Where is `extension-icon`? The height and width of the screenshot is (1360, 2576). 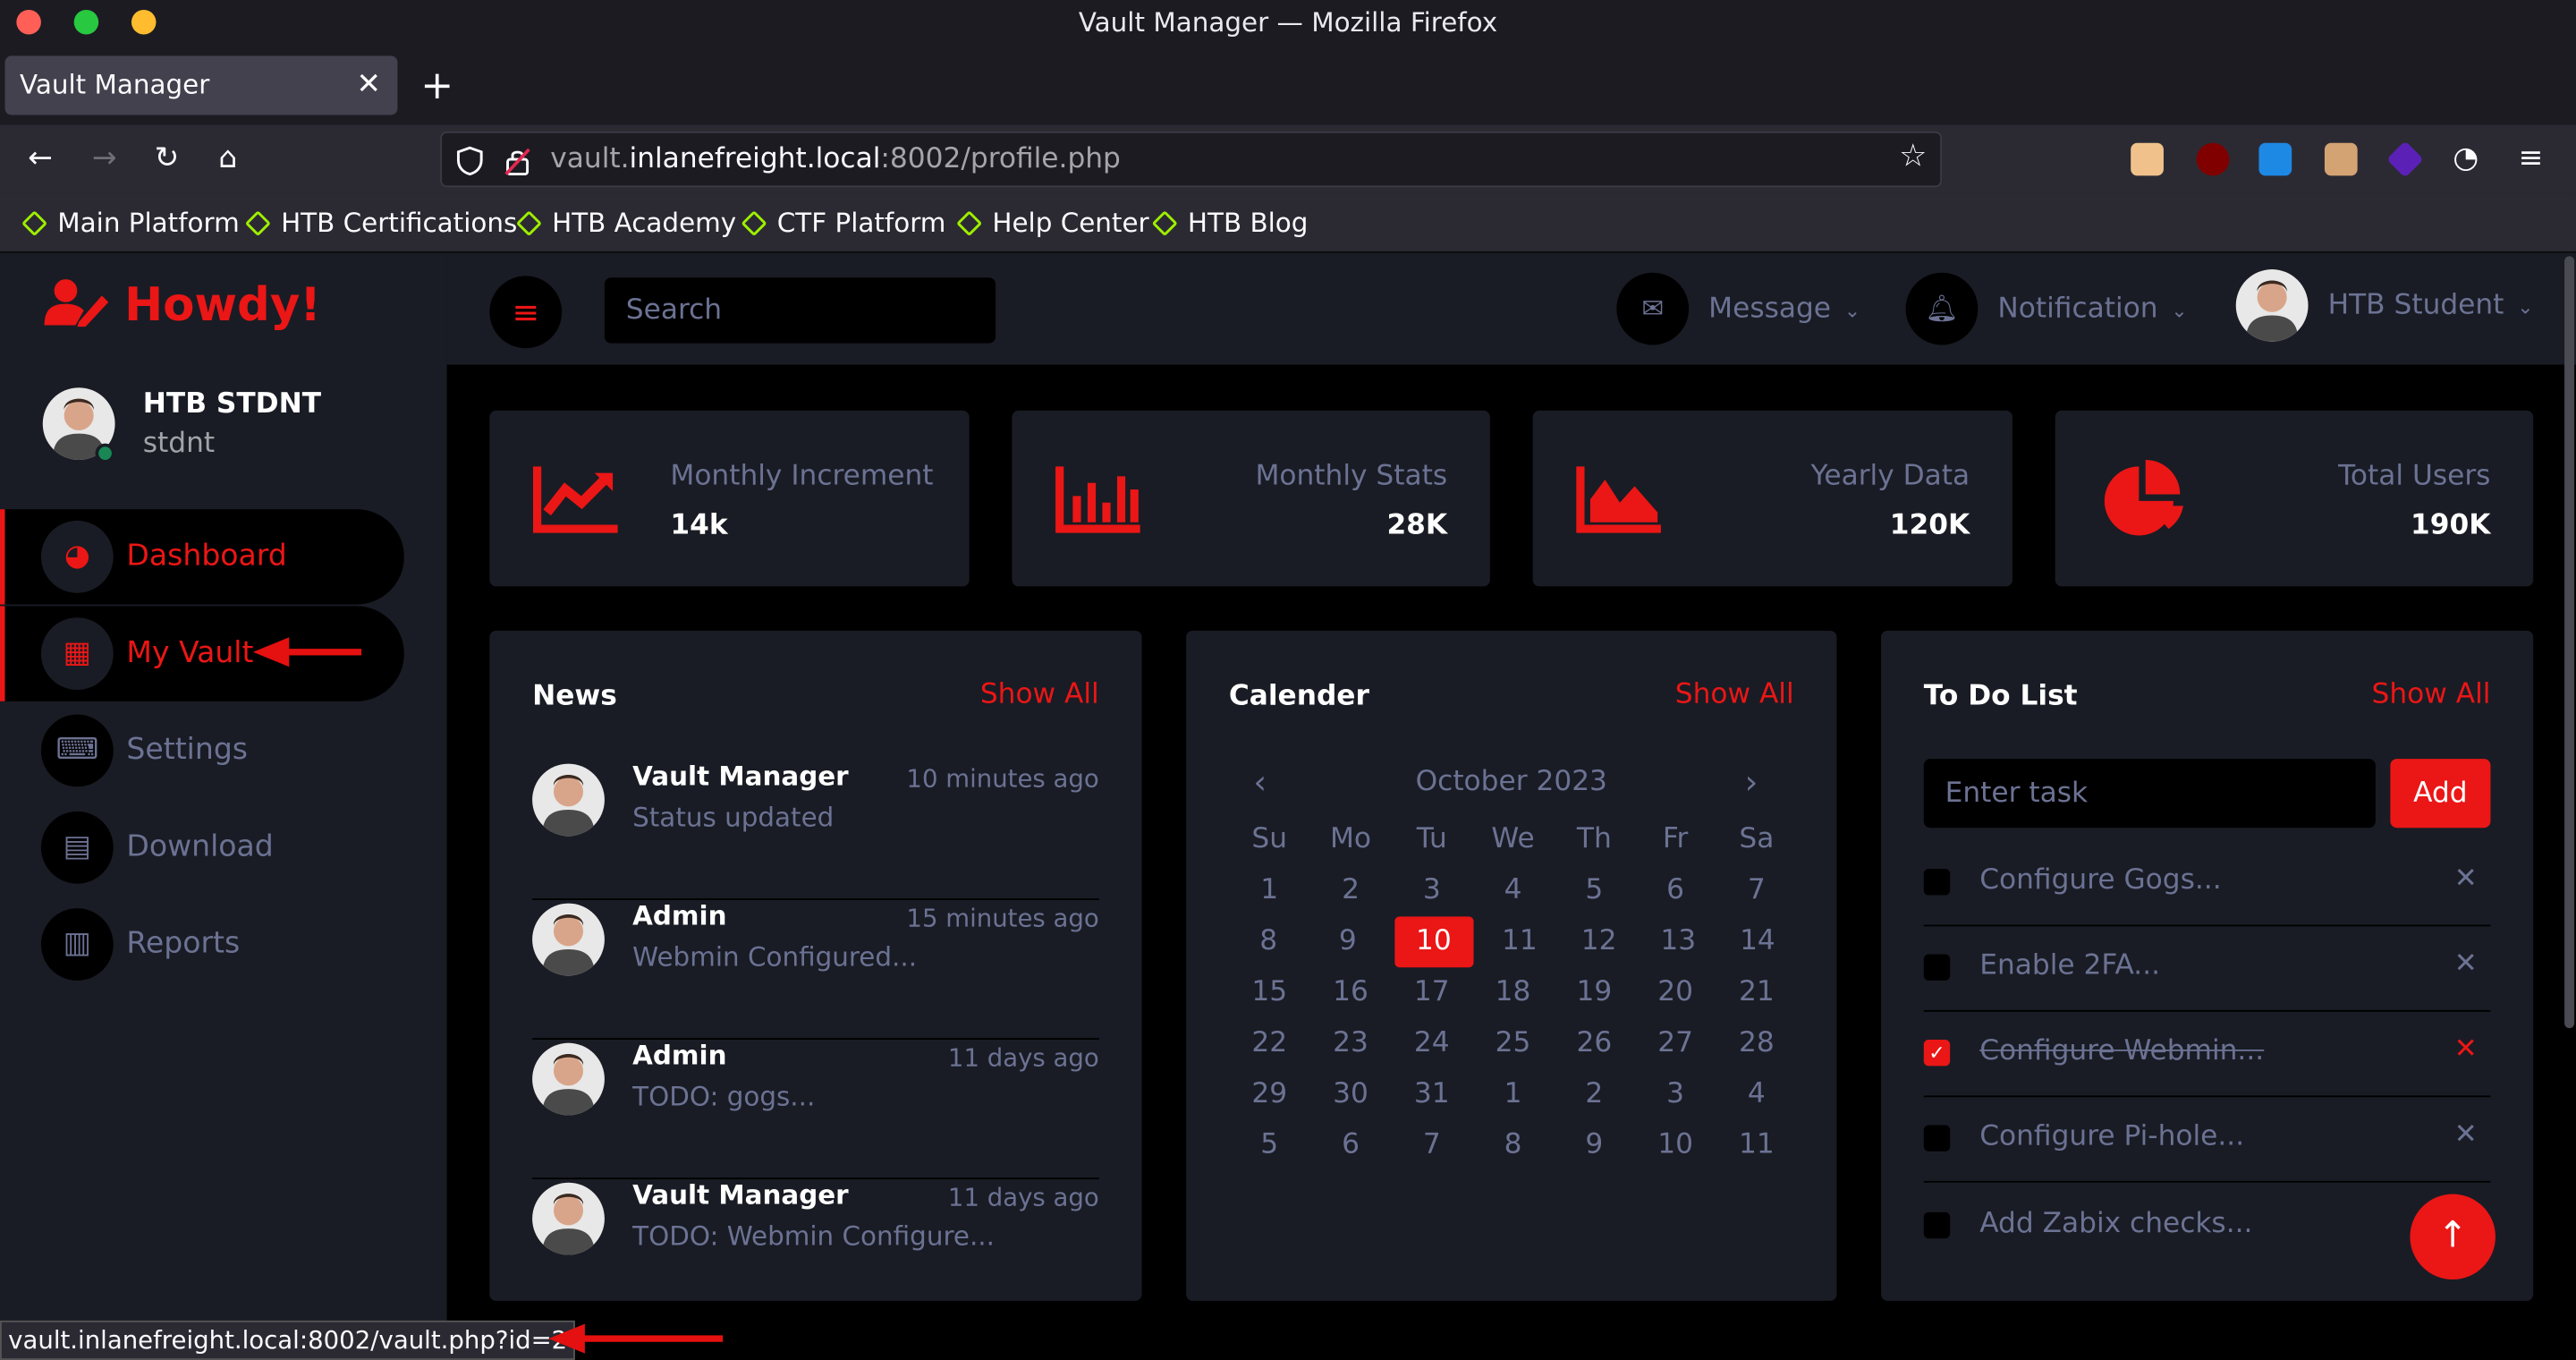 extension-icon is located at coordinates (2147, 159).